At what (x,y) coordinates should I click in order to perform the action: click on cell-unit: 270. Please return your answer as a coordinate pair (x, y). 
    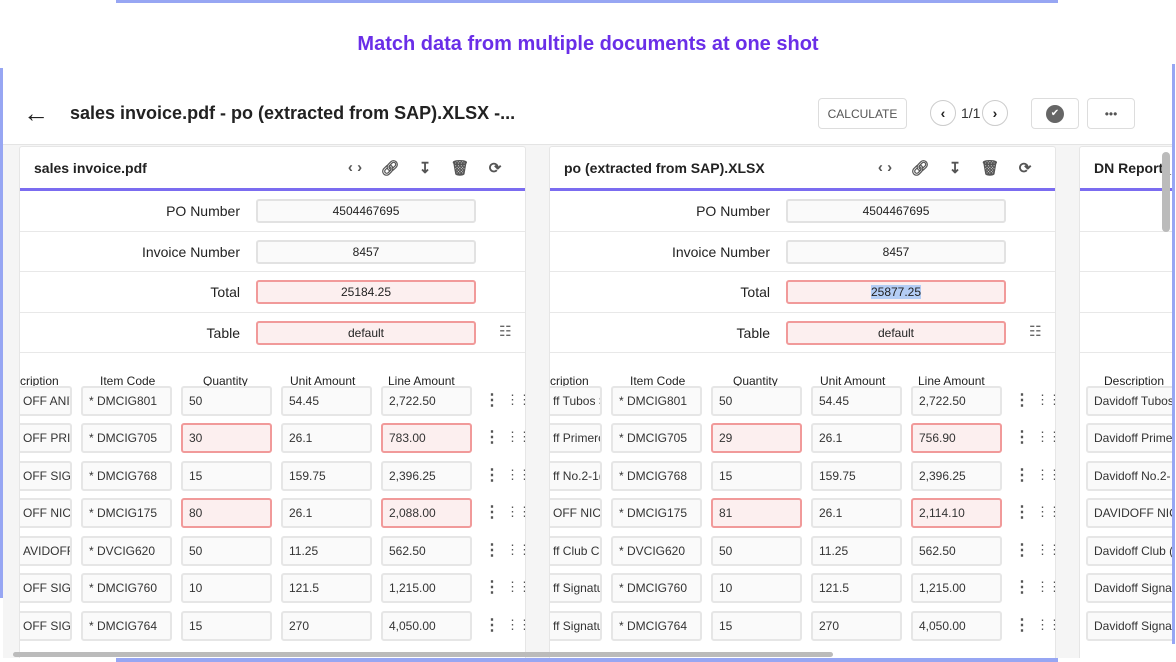
    Looking at the image, I should click on (856, 626).